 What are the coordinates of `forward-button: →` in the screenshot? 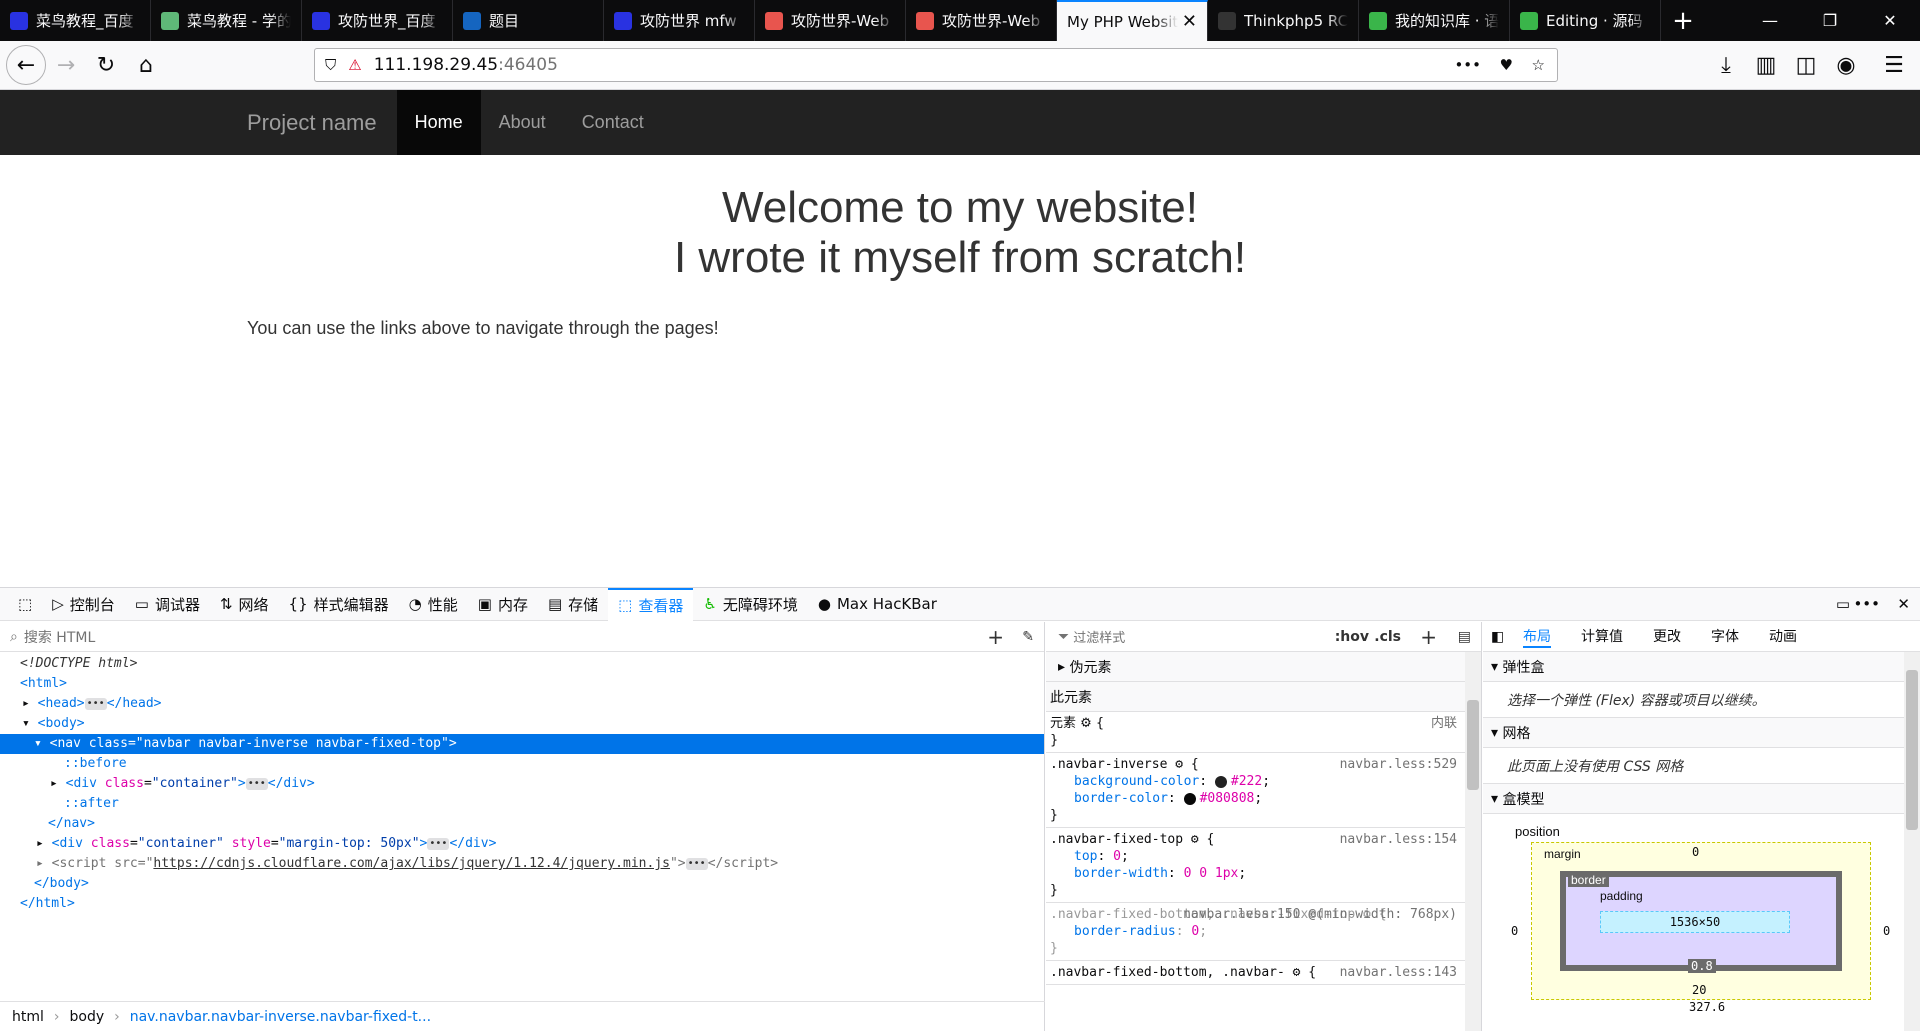 It's located at (66, 65).